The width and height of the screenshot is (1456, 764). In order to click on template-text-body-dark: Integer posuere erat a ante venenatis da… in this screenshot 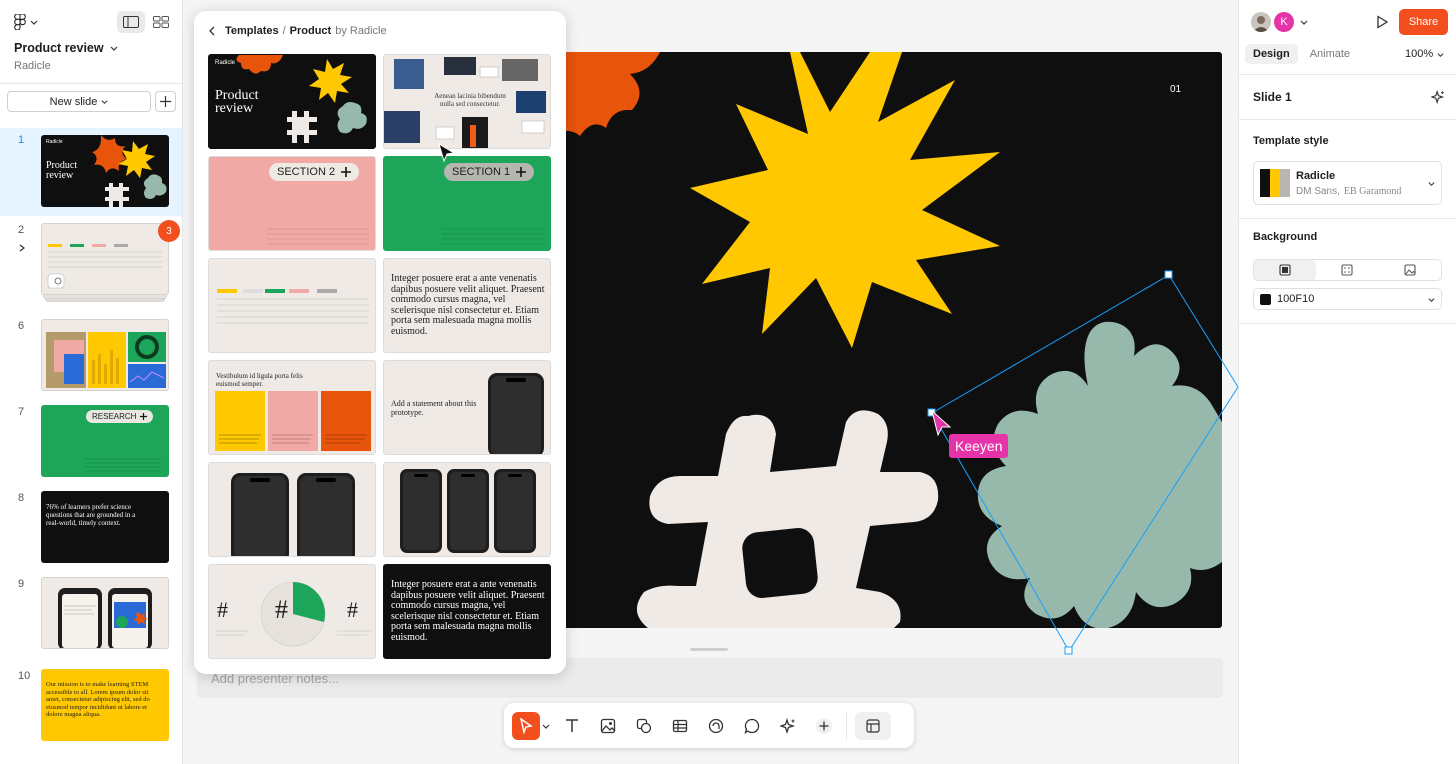, I will do `click(468, 611)`.